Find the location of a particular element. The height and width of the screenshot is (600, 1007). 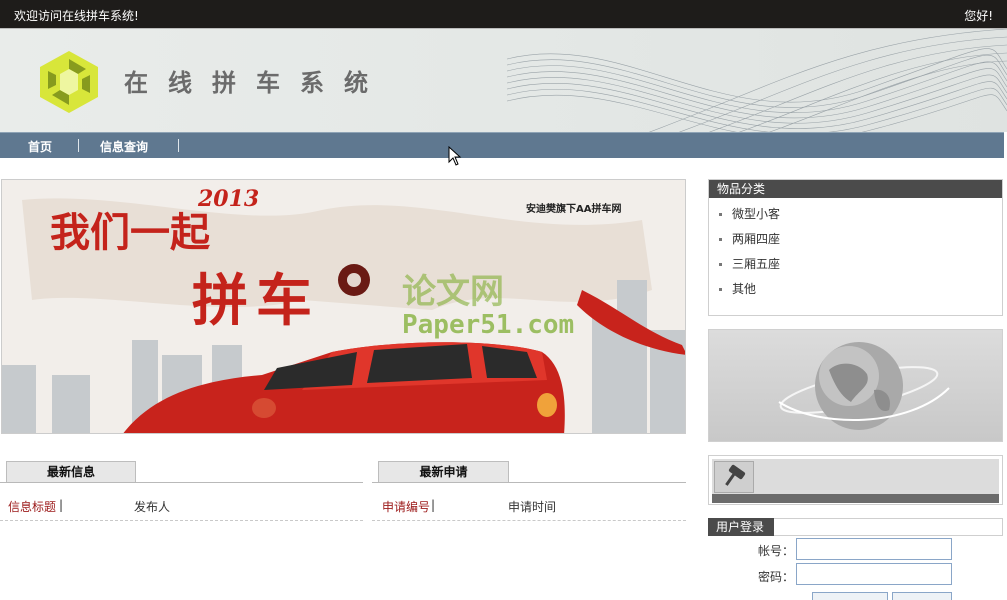

hero-brand: 安迪樊旗下AA拼车网 is located at coordinates (574, 209).